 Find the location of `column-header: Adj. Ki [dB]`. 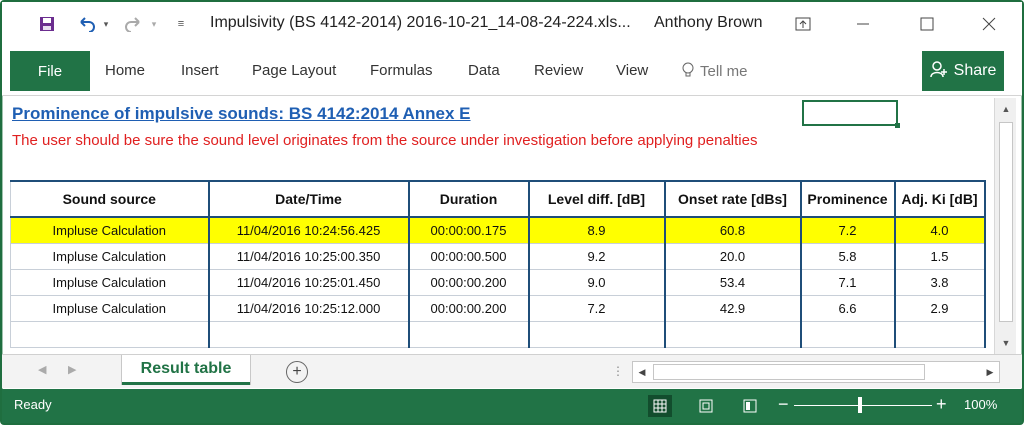

column-header: Adj. Ki [dB] is located at coordinates (940, 199).